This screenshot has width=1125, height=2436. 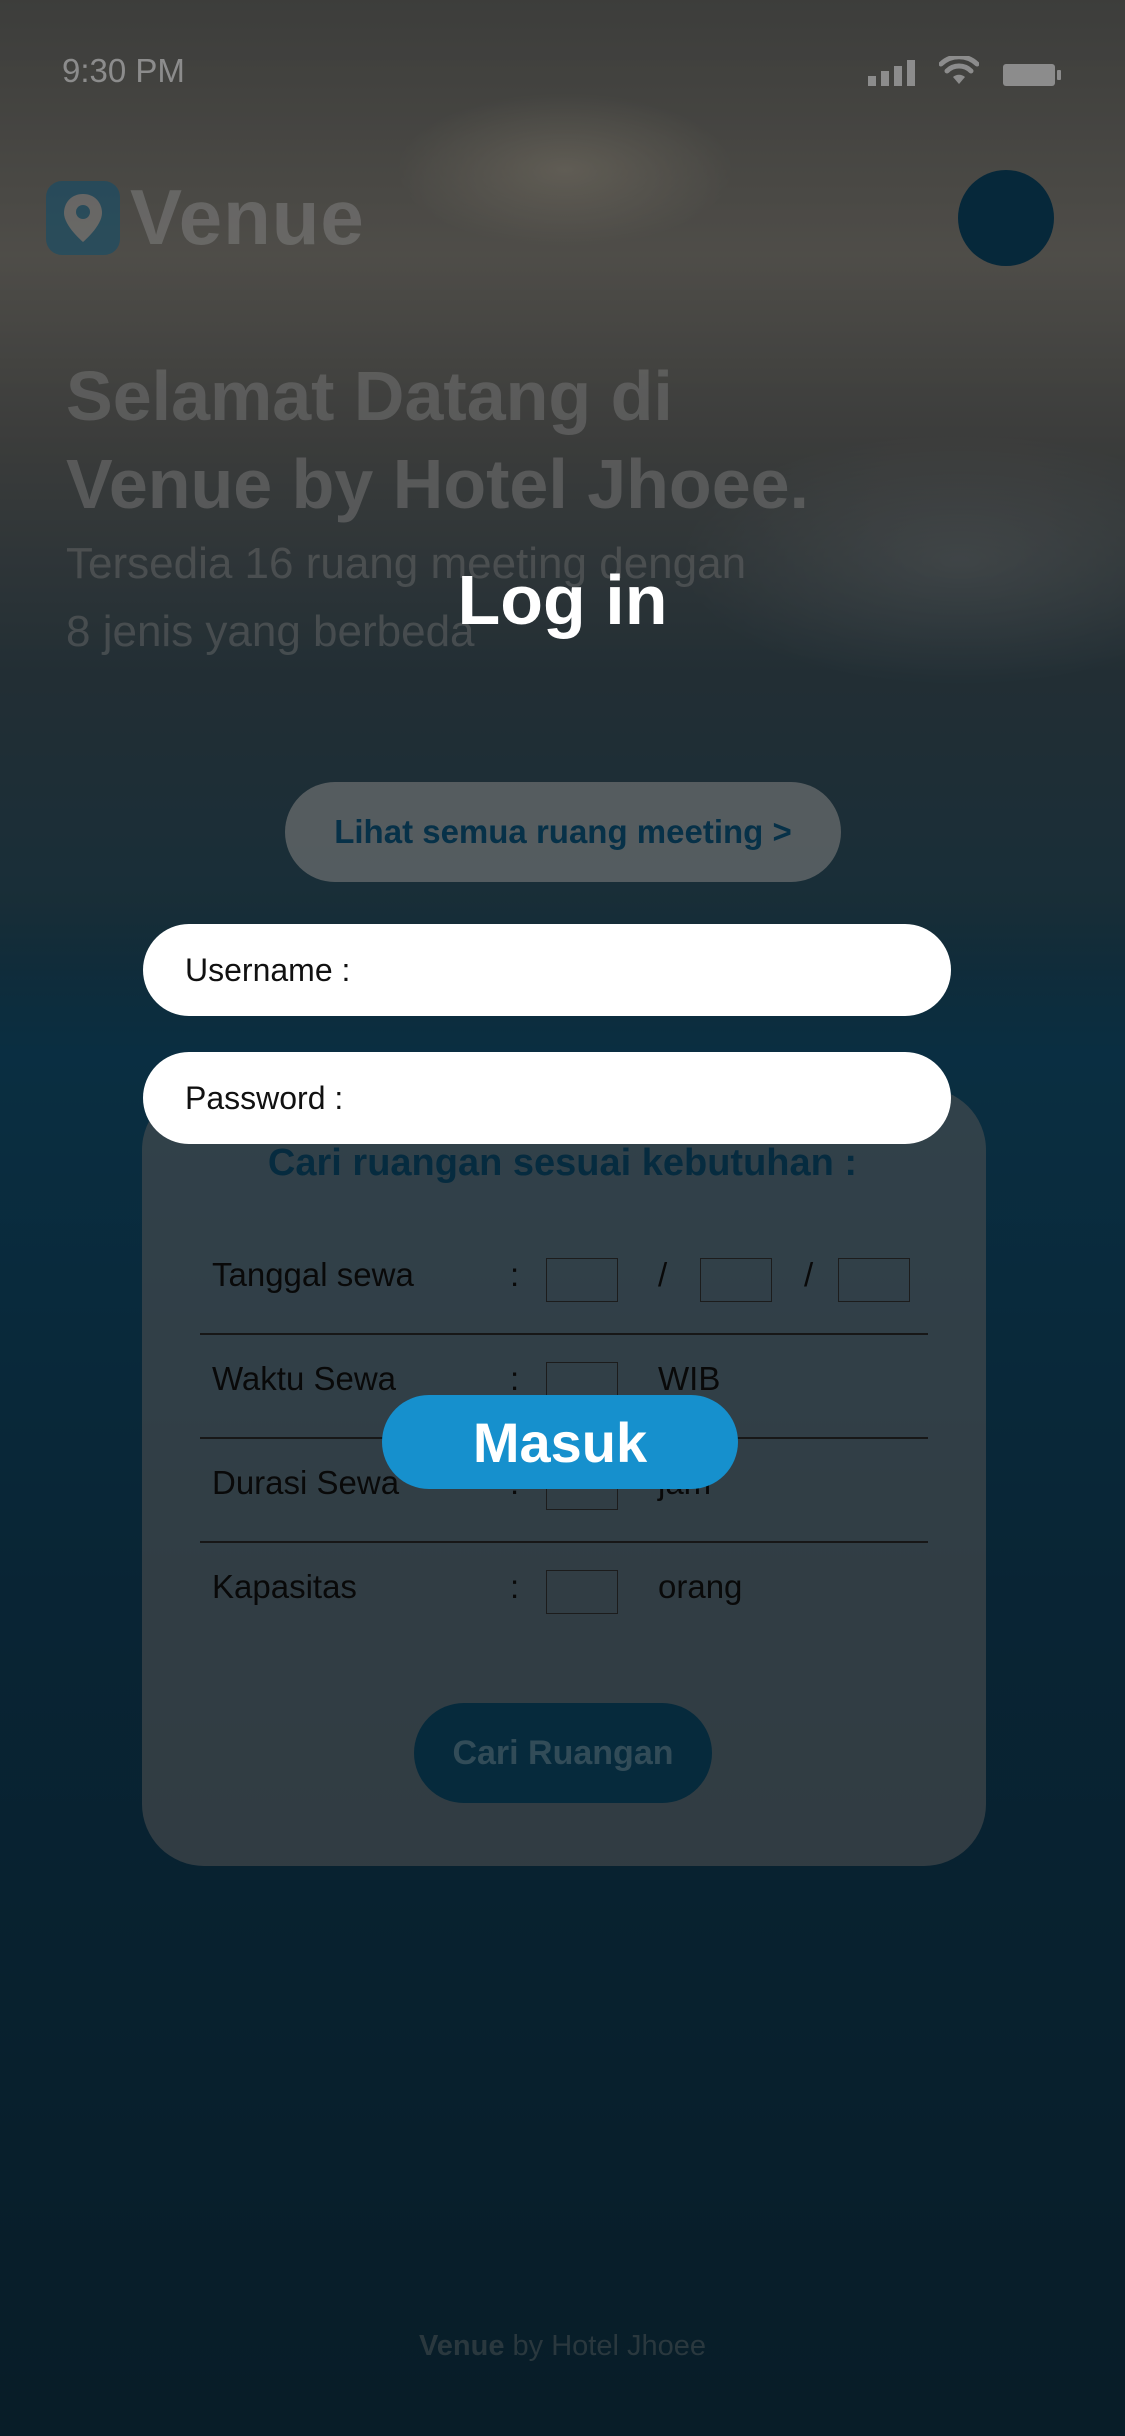 I want to click on login-submit-button: Masuk, so click(x=560, y=1442).